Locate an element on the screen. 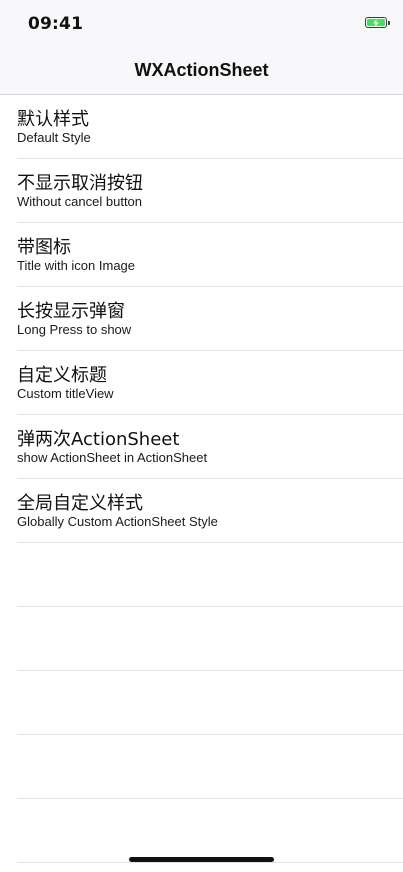 Image resolution: width=403 pixels, height=872 pixels. list-item-title: 默认样式 is located at coordinates (53, 119).